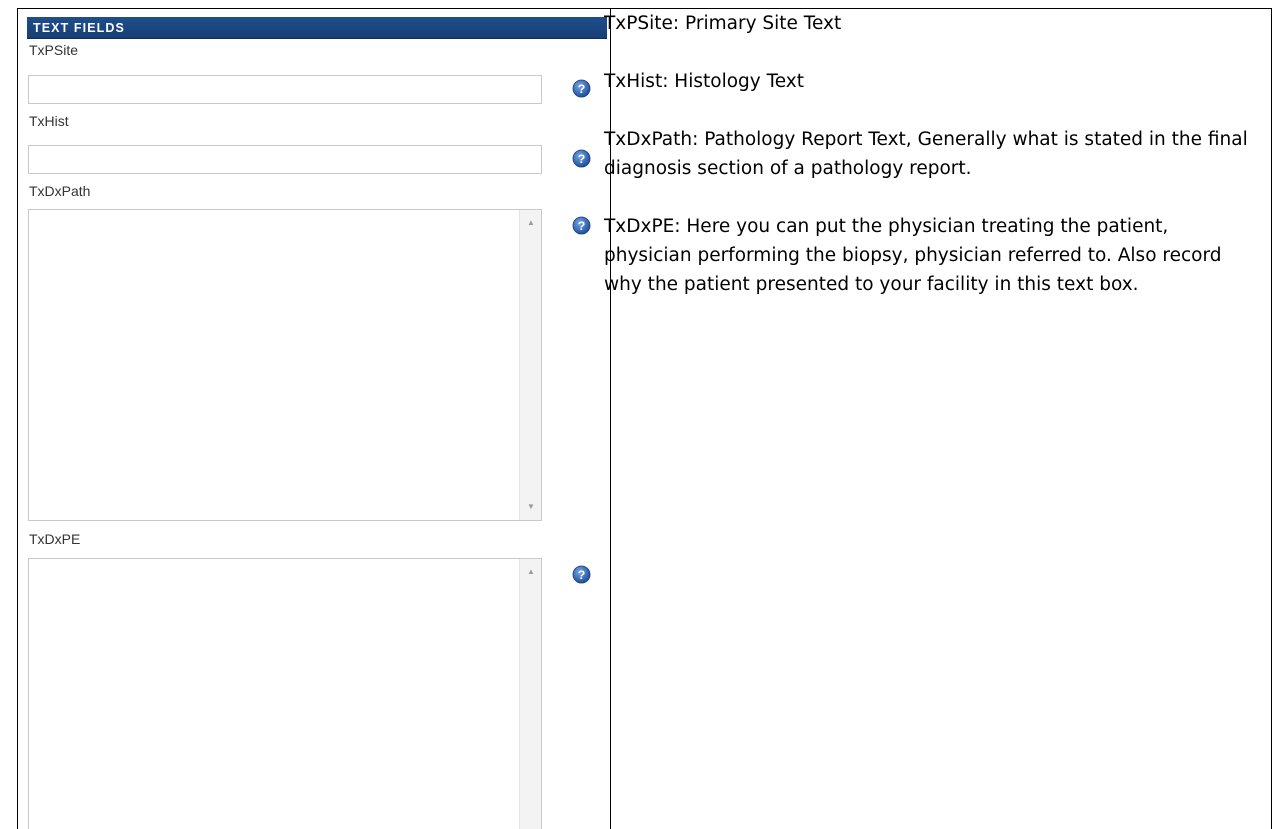  What do you see at coordinates (60, 191) in the screenshot?
I see `txdxpath-label: TxDxPath` at bounding box center [60, 191].